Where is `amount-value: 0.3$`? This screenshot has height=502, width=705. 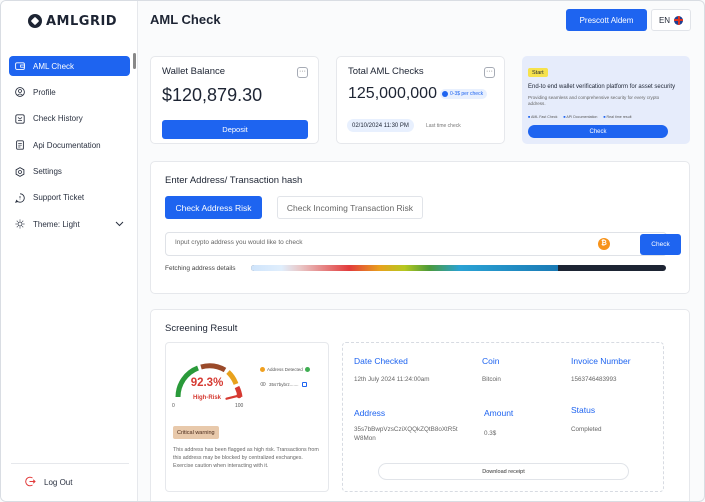
amount-value: 0.3$ is located at coordinates (490, 433).